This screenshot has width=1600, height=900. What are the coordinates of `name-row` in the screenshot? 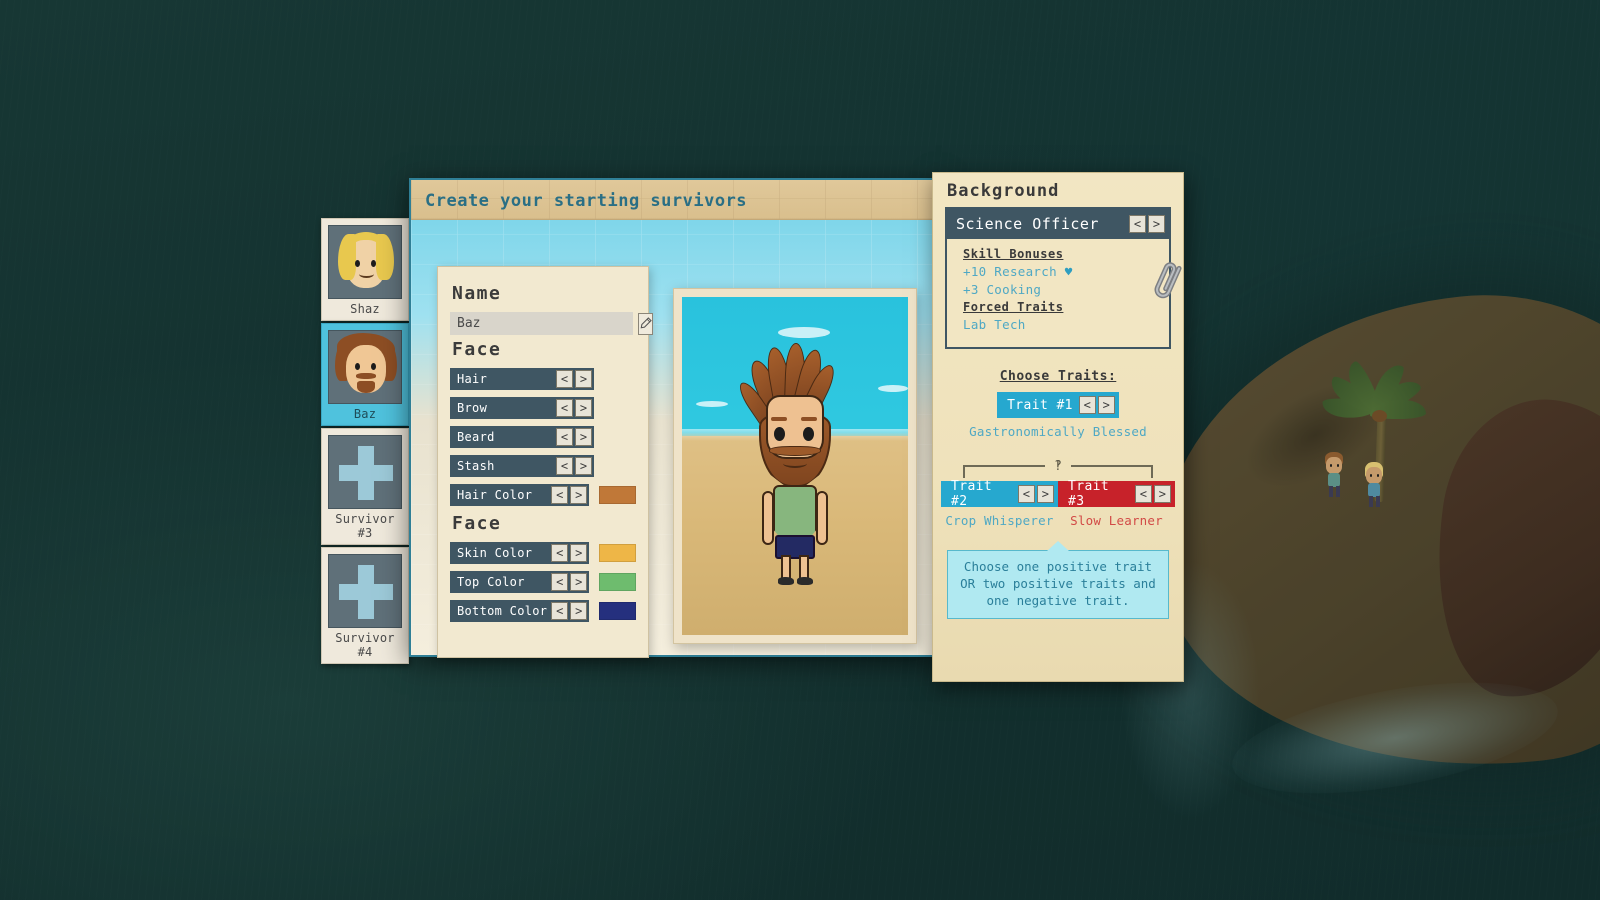 It's located at (551, 323).